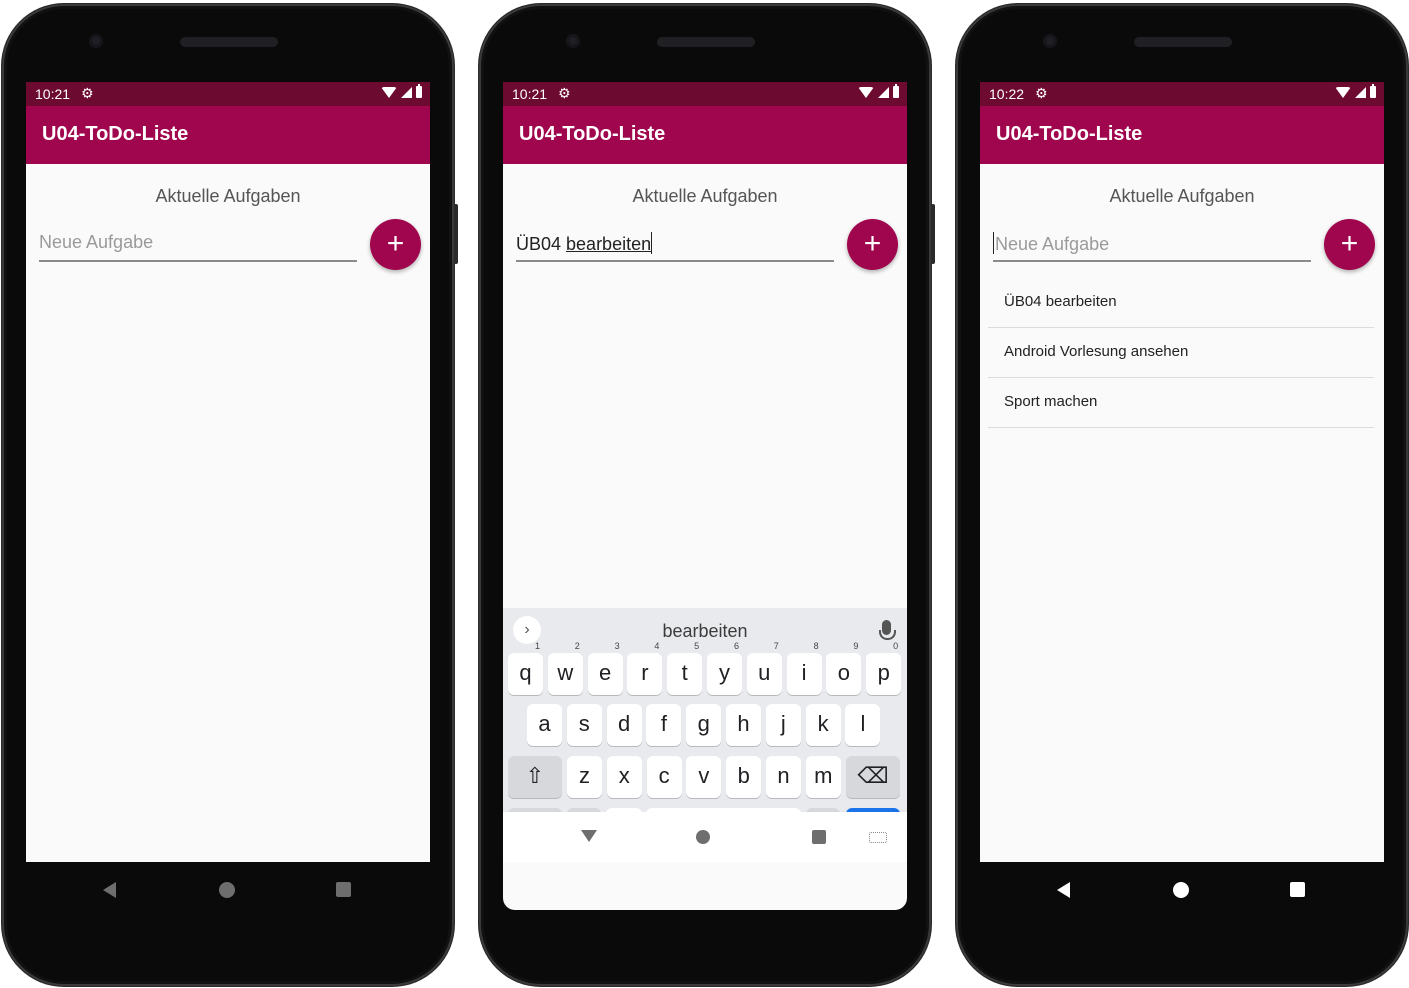 The image size is (1409, 988). I want to click on key-v-label: v, so click(704, 775).